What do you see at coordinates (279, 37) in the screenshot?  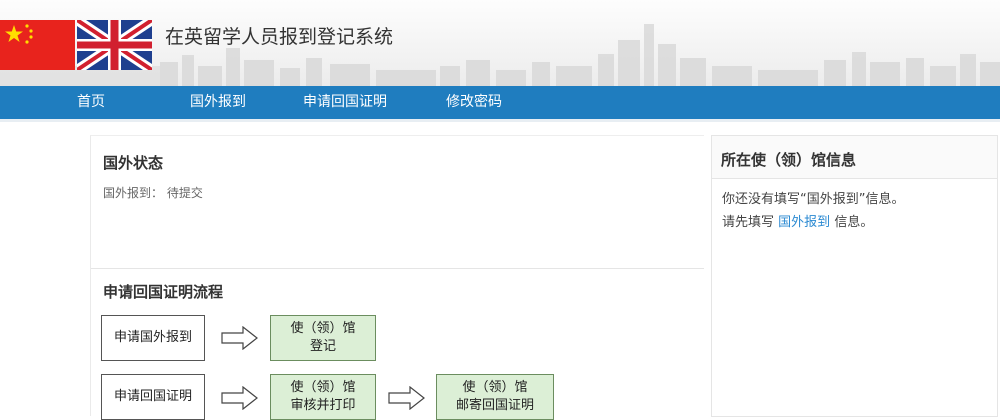 I see `site-title: 在英留学人员报到登记系统` at bounding box center [279, 37].